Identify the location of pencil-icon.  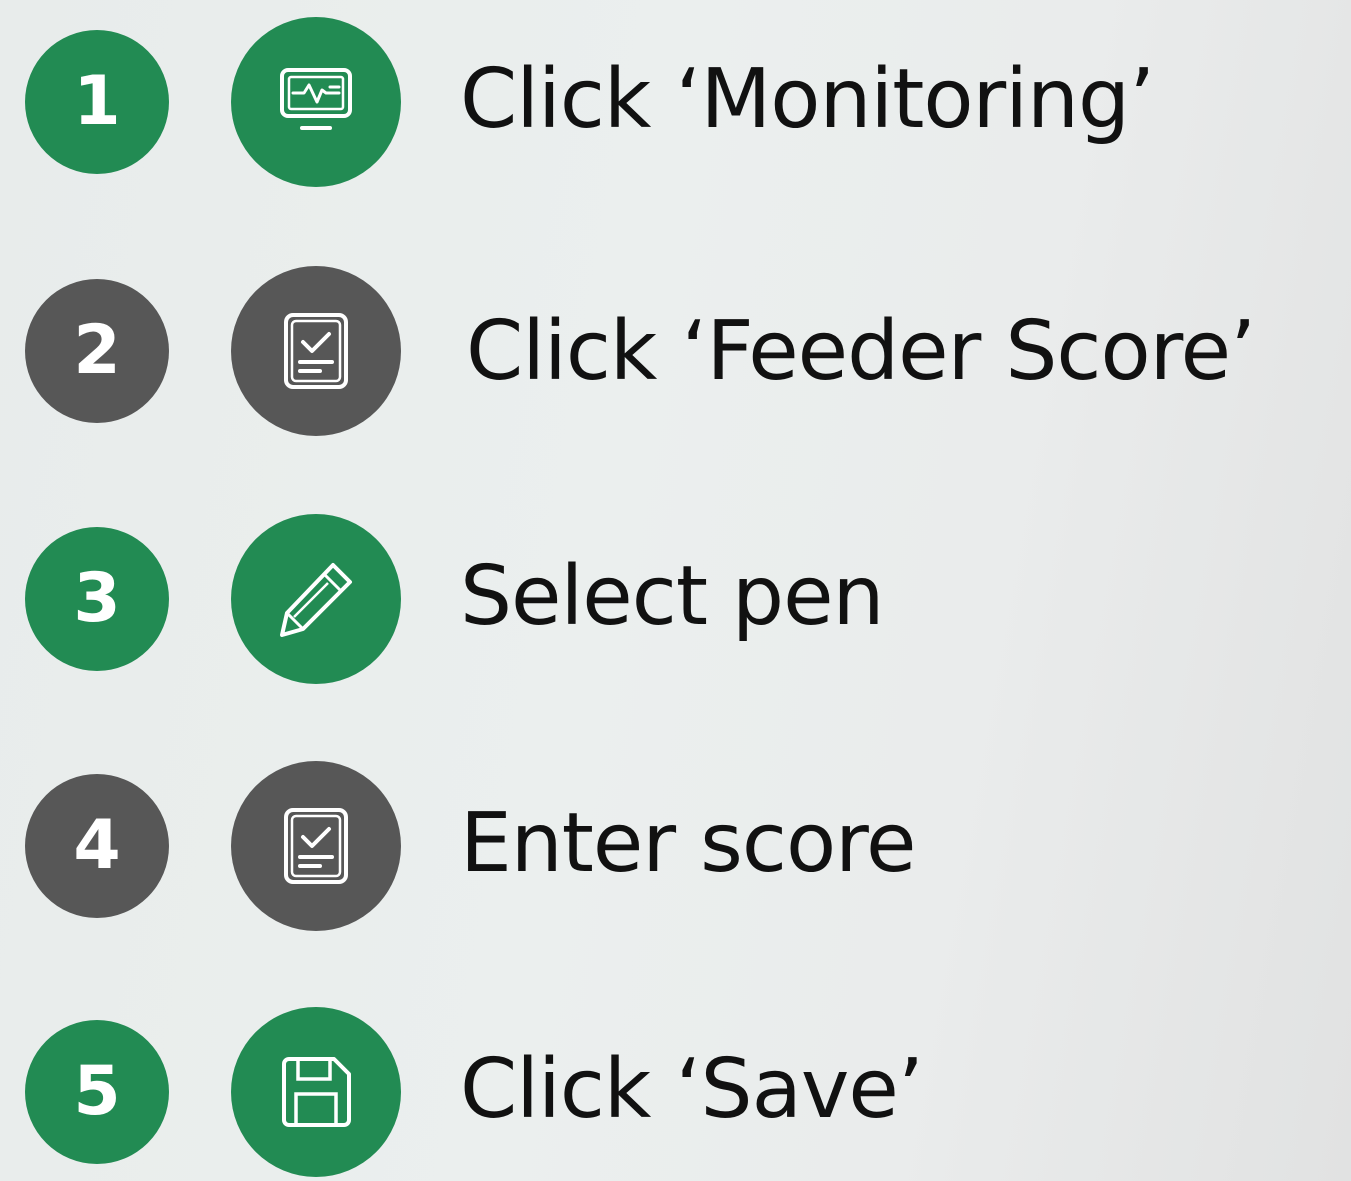
(316, 600).